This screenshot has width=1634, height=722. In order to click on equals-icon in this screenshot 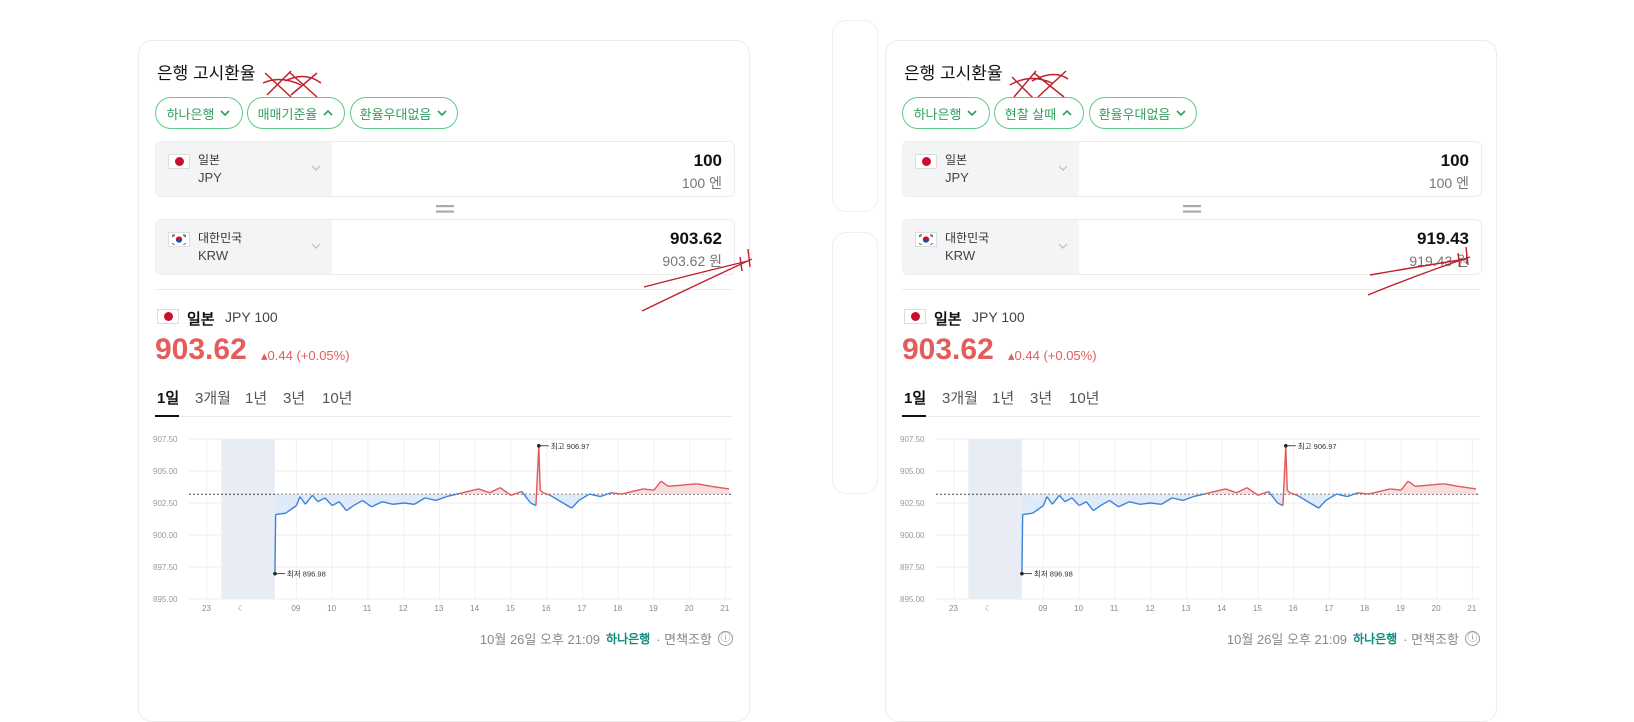, I will do `click(1192, 209)`.